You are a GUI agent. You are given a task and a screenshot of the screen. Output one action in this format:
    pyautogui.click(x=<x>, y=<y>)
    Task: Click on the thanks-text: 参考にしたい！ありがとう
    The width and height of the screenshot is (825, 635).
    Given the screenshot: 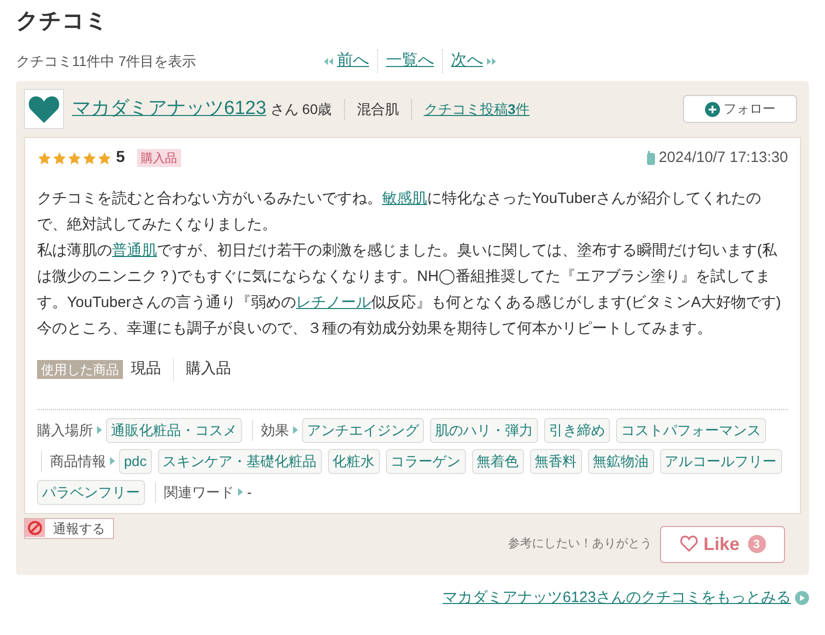 What is the action you would take?
    pyautogui.click(x=580, y=543)
    